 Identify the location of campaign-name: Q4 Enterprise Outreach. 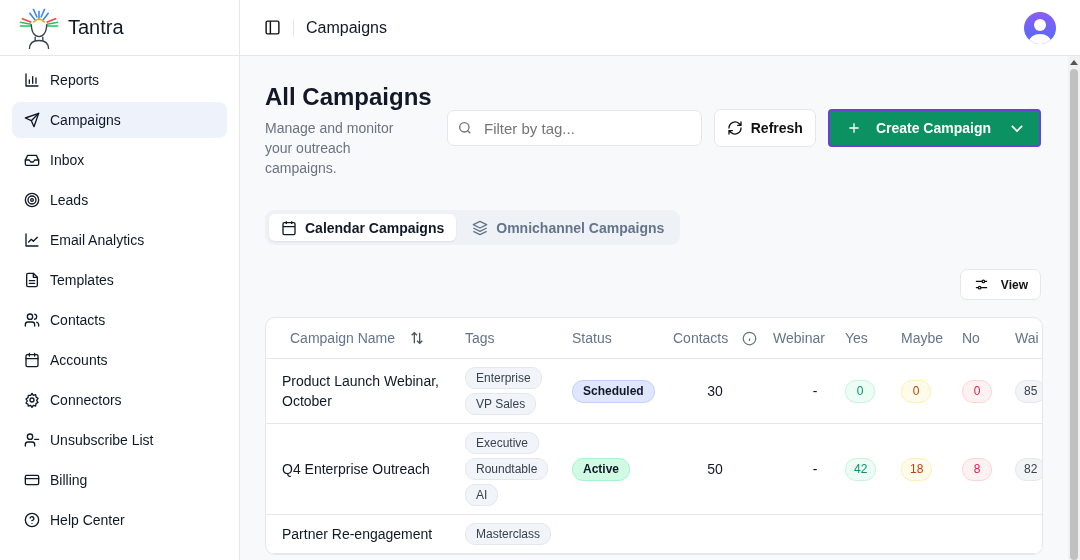
(356, 469).